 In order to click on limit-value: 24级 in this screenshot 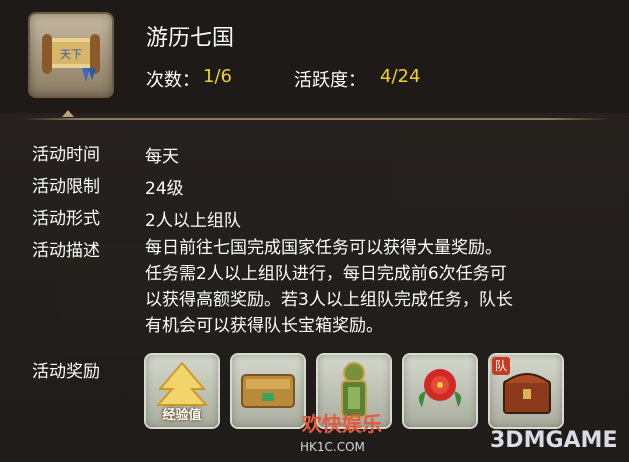, I will do `click(164, 189)`.